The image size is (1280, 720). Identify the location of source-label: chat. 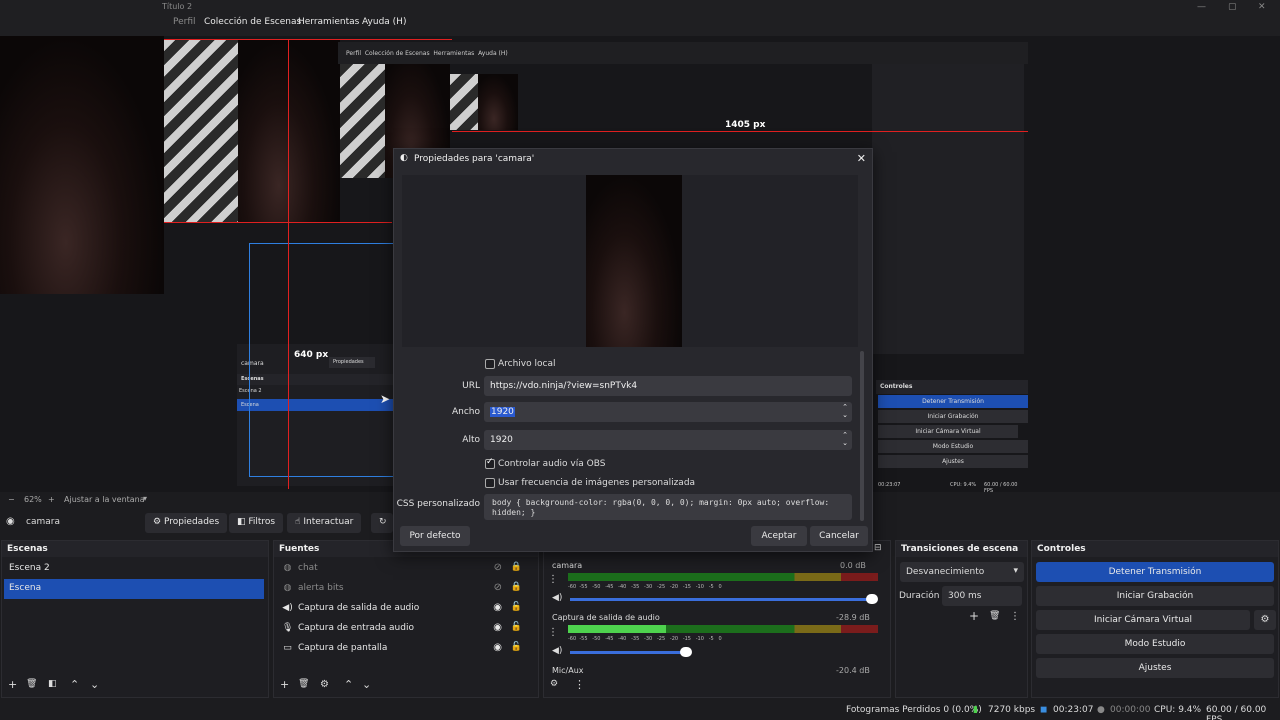
(308, 568).